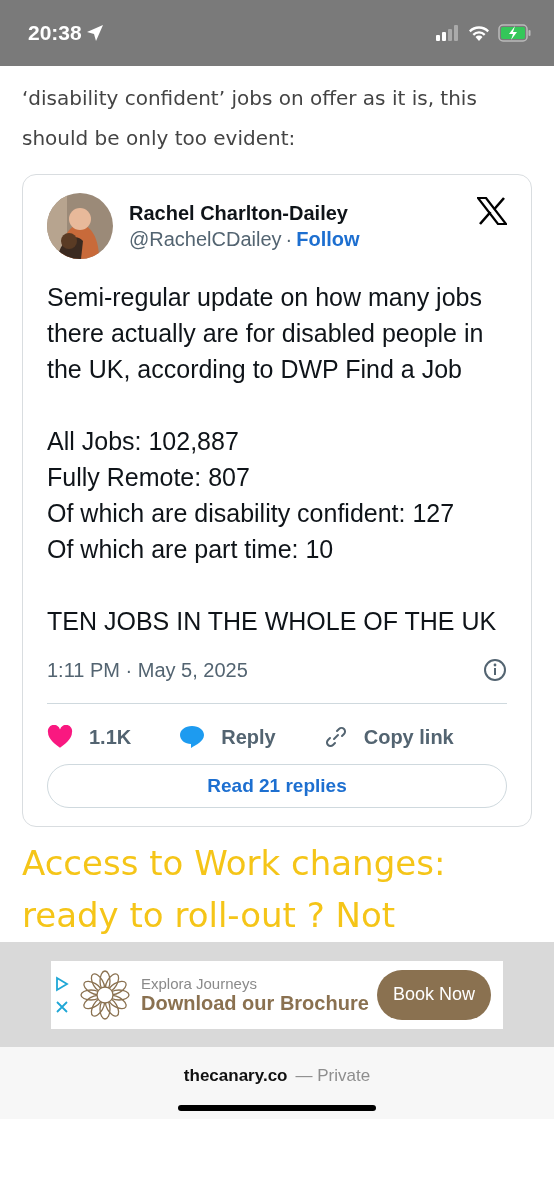 The image size is (554, 1200). What do you see at coordinates (495, 670) in the screenshot?
I see `info-icon` at bounding box center [495, 670].